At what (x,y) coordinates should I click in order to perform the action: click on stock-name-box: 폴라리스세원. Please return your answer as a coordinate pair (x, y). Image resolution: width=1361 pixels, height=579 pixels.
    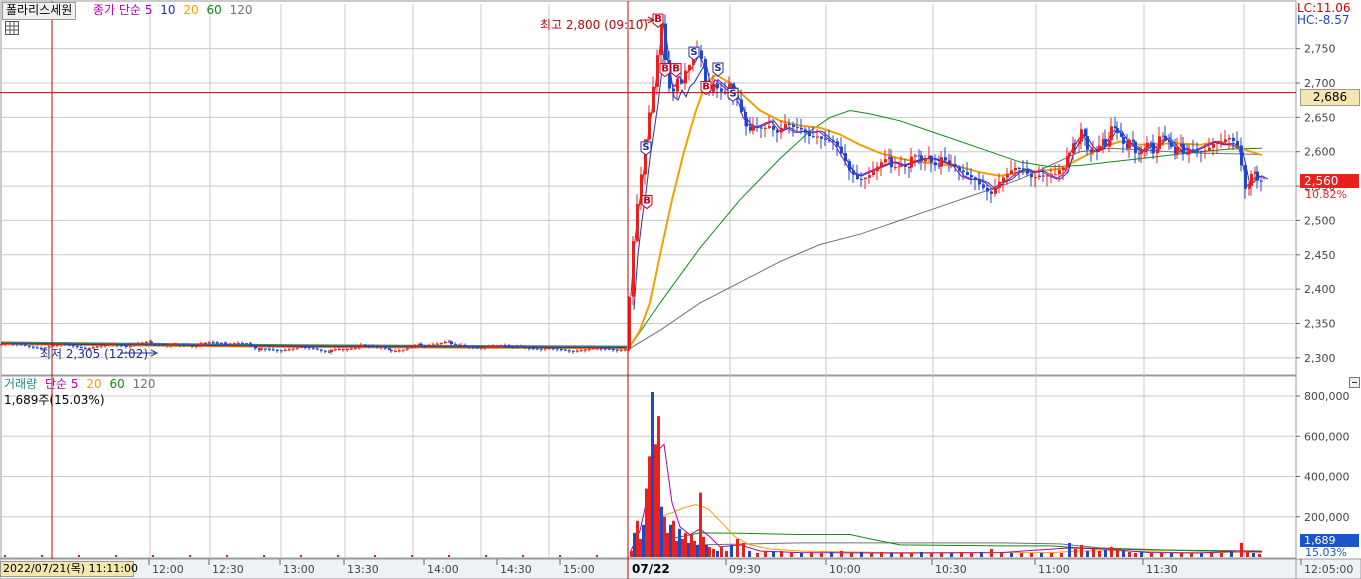
    Looking at the image, I should click on (39, 11).